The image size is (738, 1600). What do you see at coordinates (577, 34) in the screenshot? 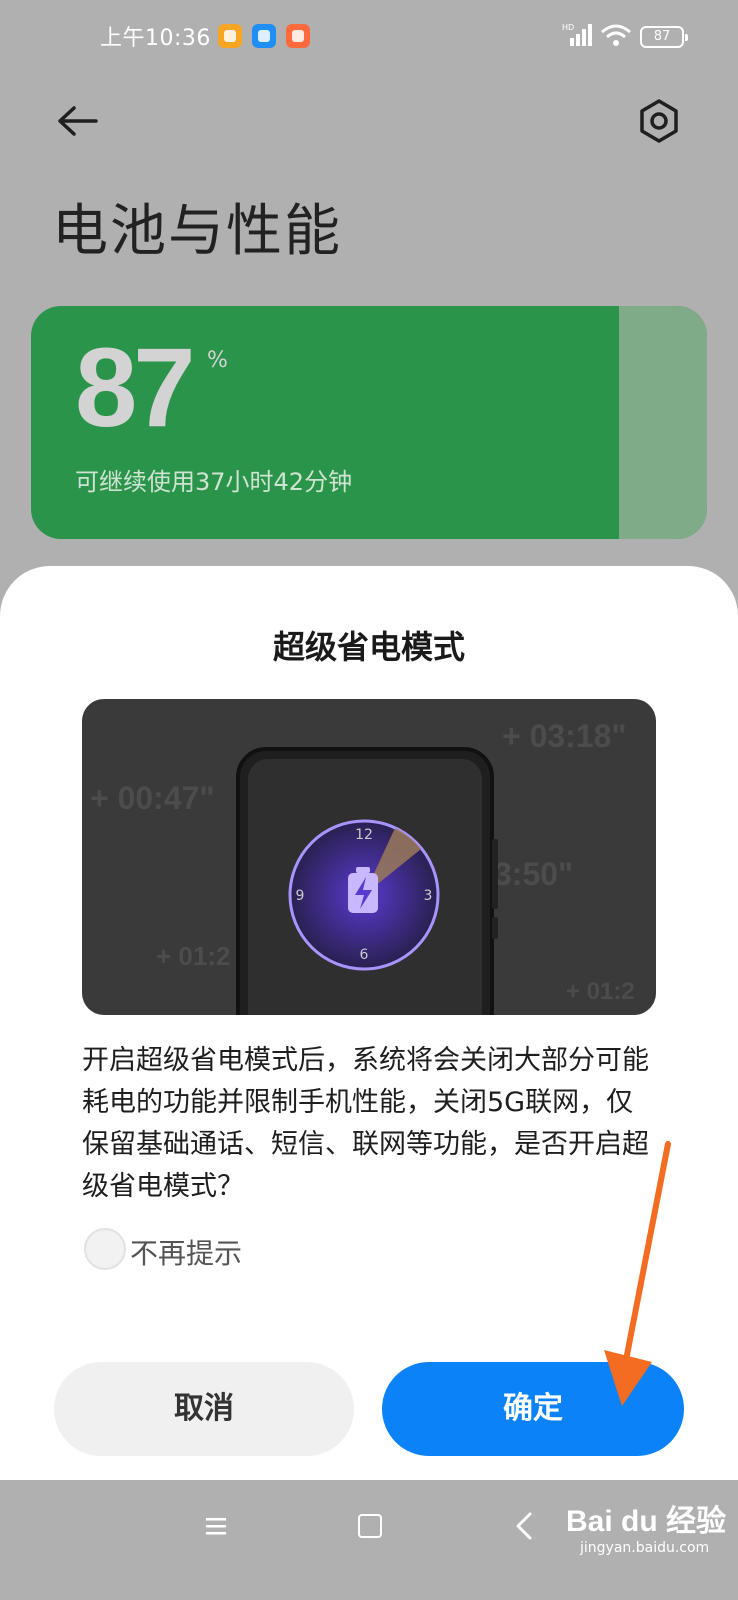
I see `signal-hd-icon: HD` at bounding box center [577, 34].